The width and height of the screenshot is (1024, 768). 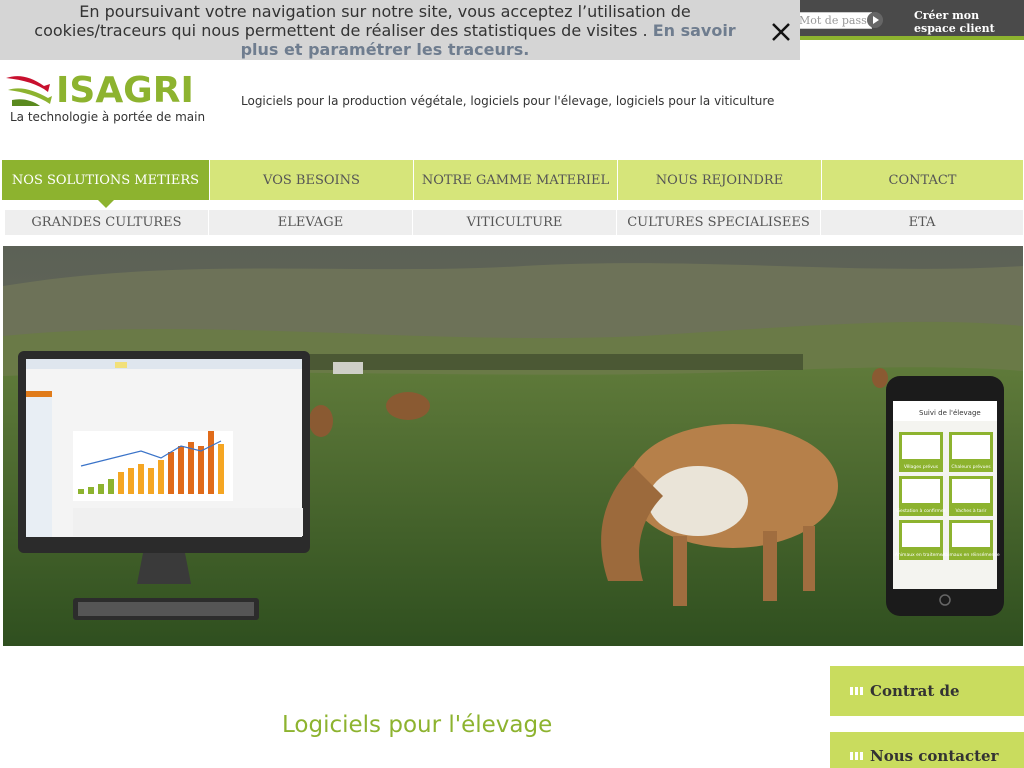 I want to click on nav-item-solutions: NOS SOLUTIONS METIERS, so click(x=105, y=184).